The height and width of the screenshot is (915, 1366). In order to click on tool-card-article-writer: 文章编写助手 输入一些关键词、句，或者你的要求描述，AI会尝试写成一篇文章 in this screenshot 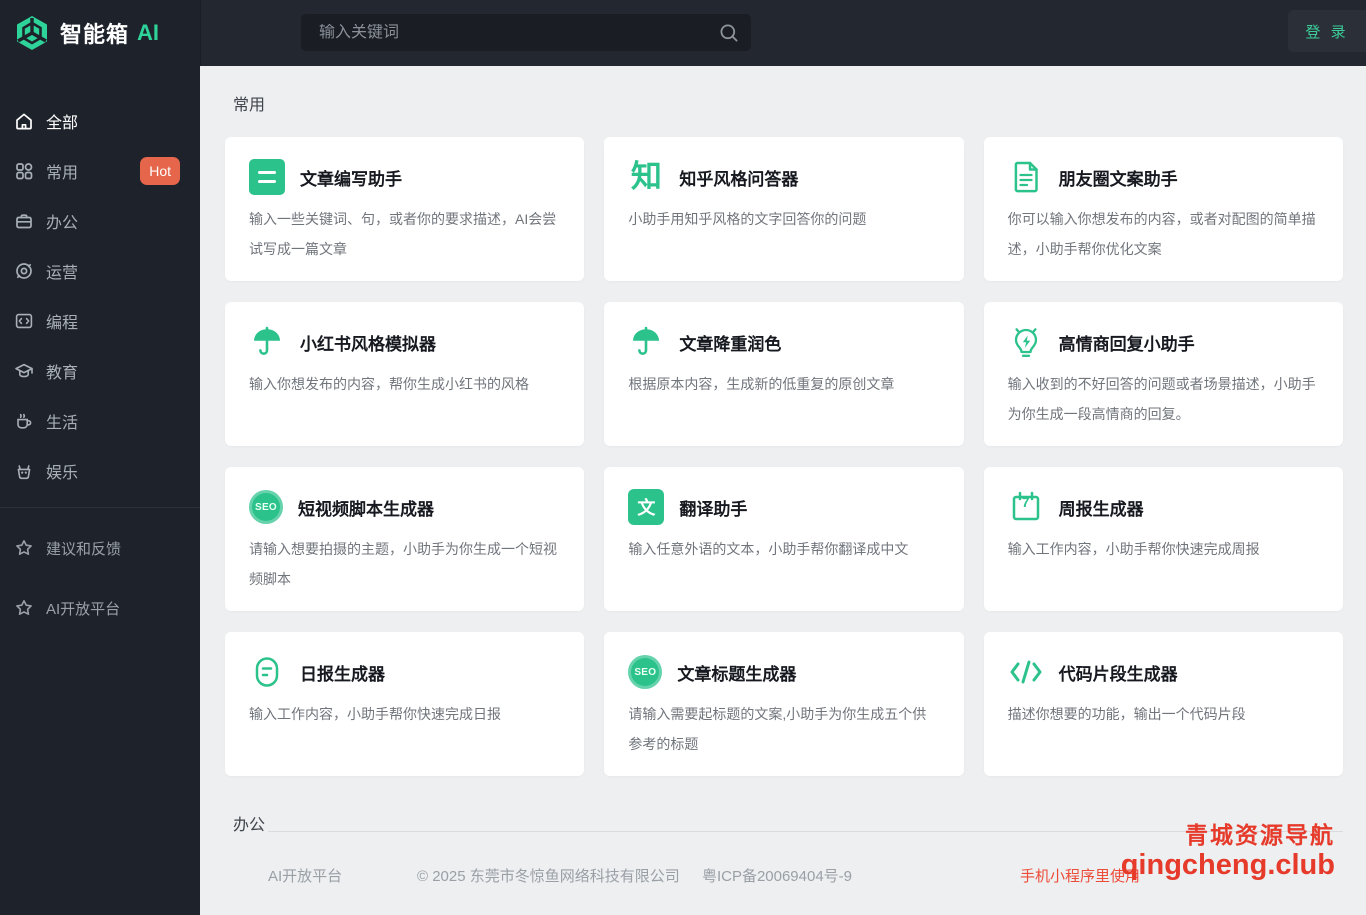, I will do `click(405, 209)`.